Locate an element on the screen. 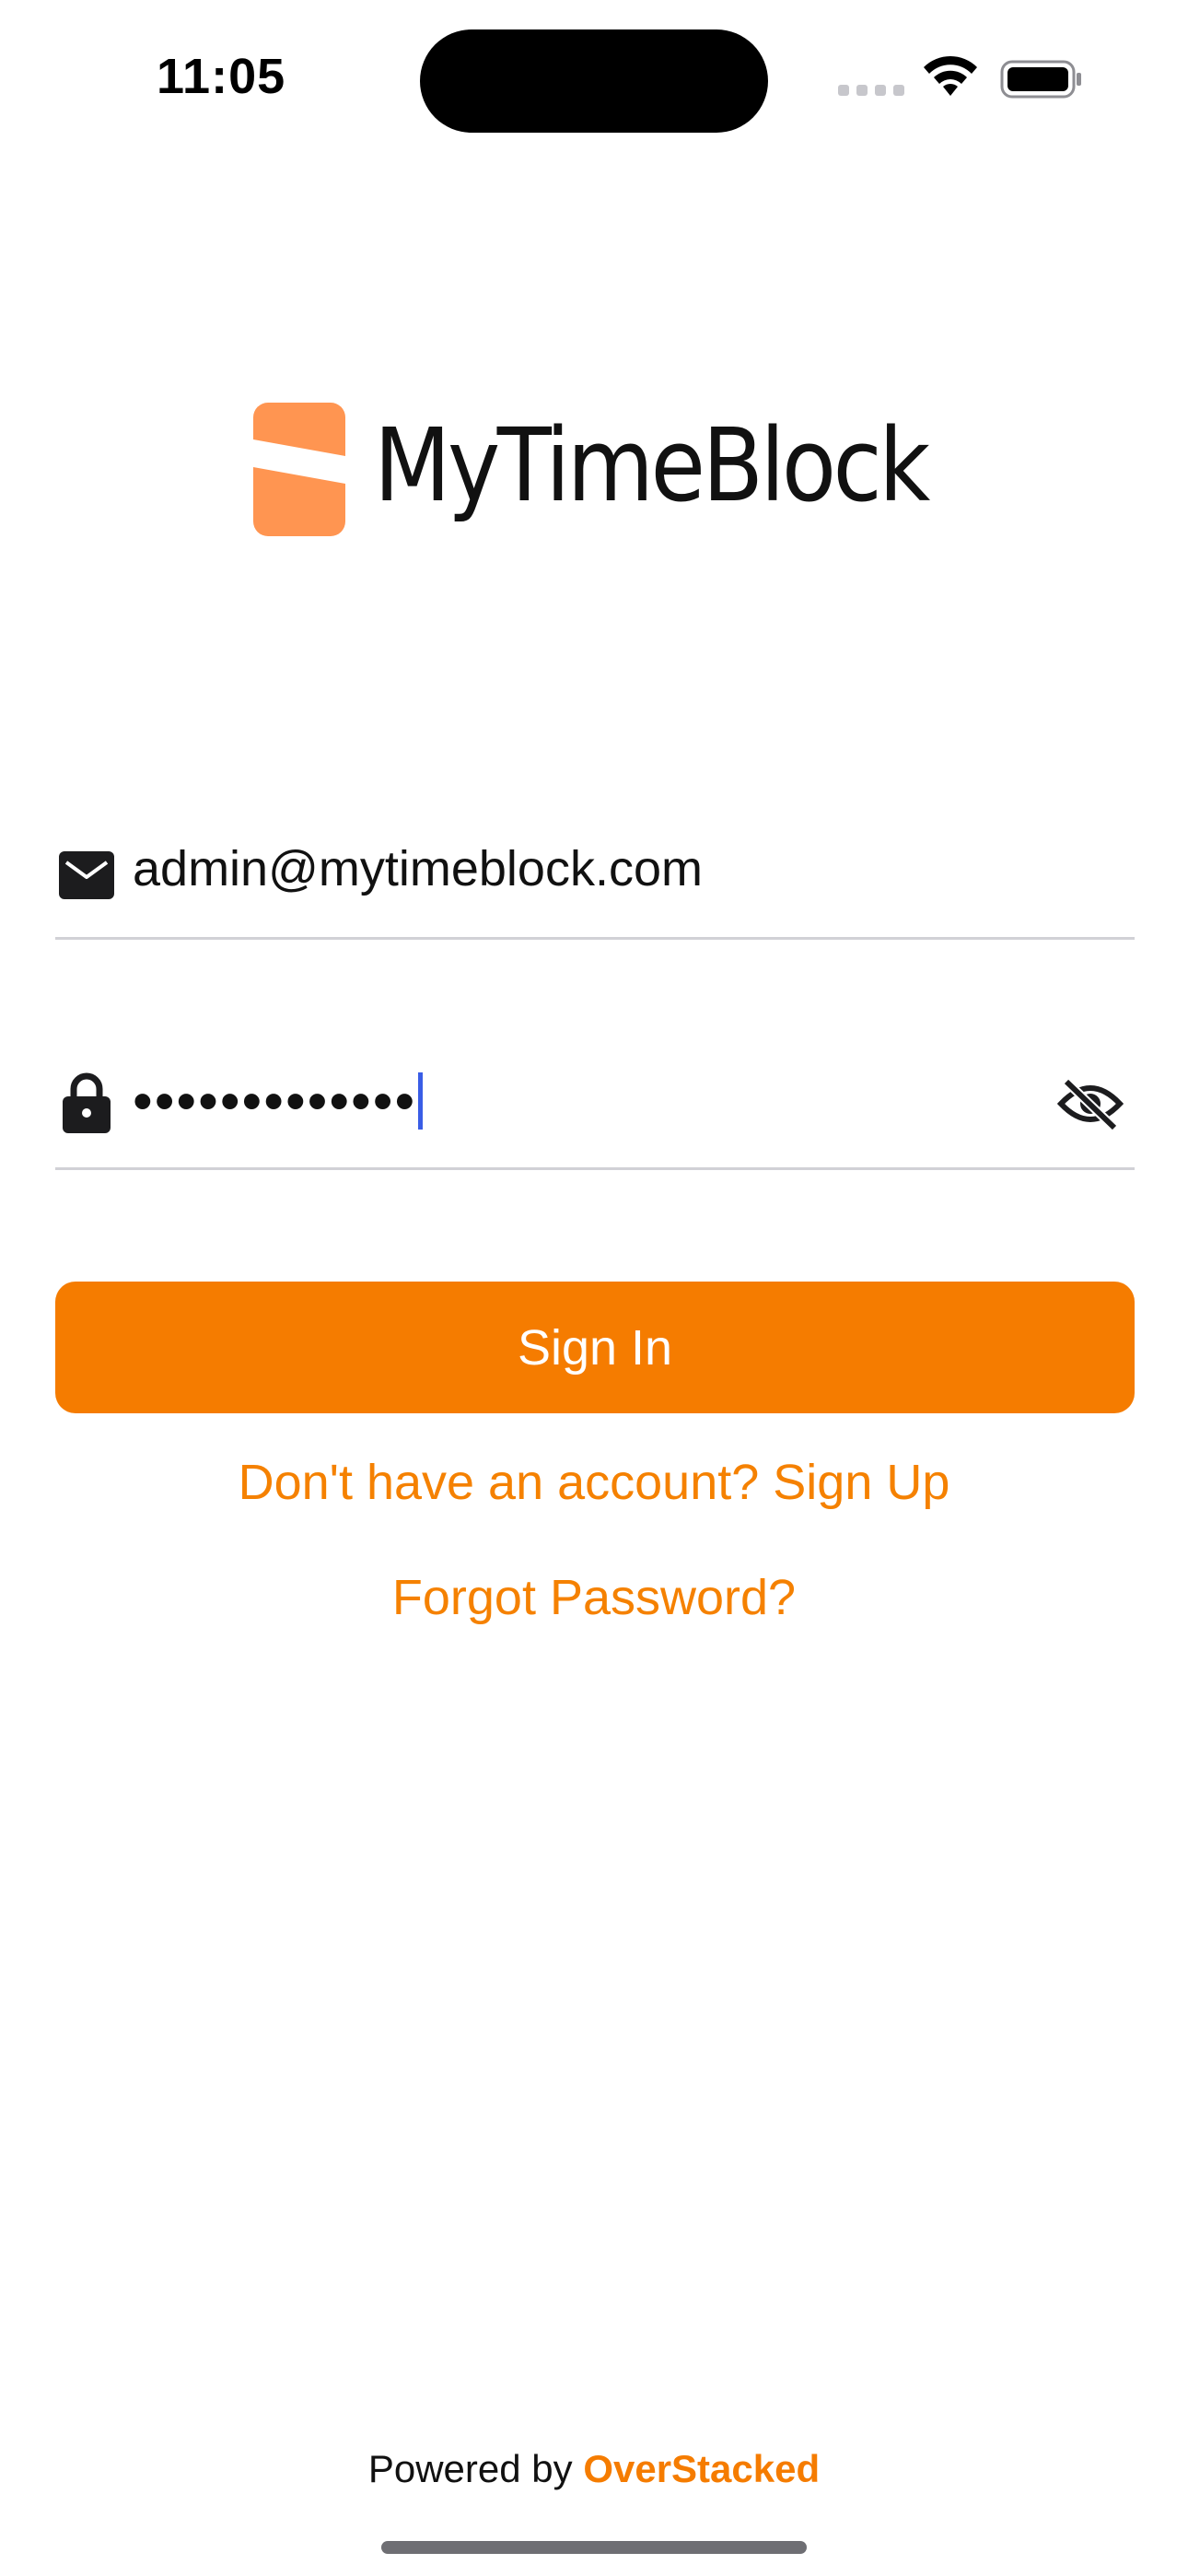 The image size is (1188, 2576). password-value: ••••••••••••• is located at coordinates (278, 1101).